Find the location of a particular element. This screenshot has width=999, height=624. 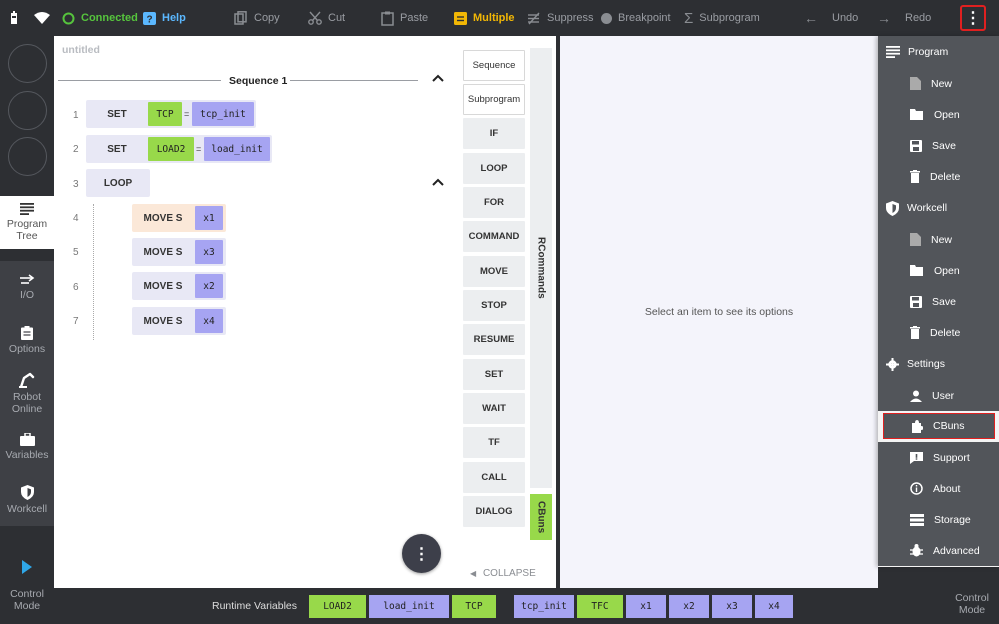

cmd-move: MOVE is located at coordinates (494, 271).